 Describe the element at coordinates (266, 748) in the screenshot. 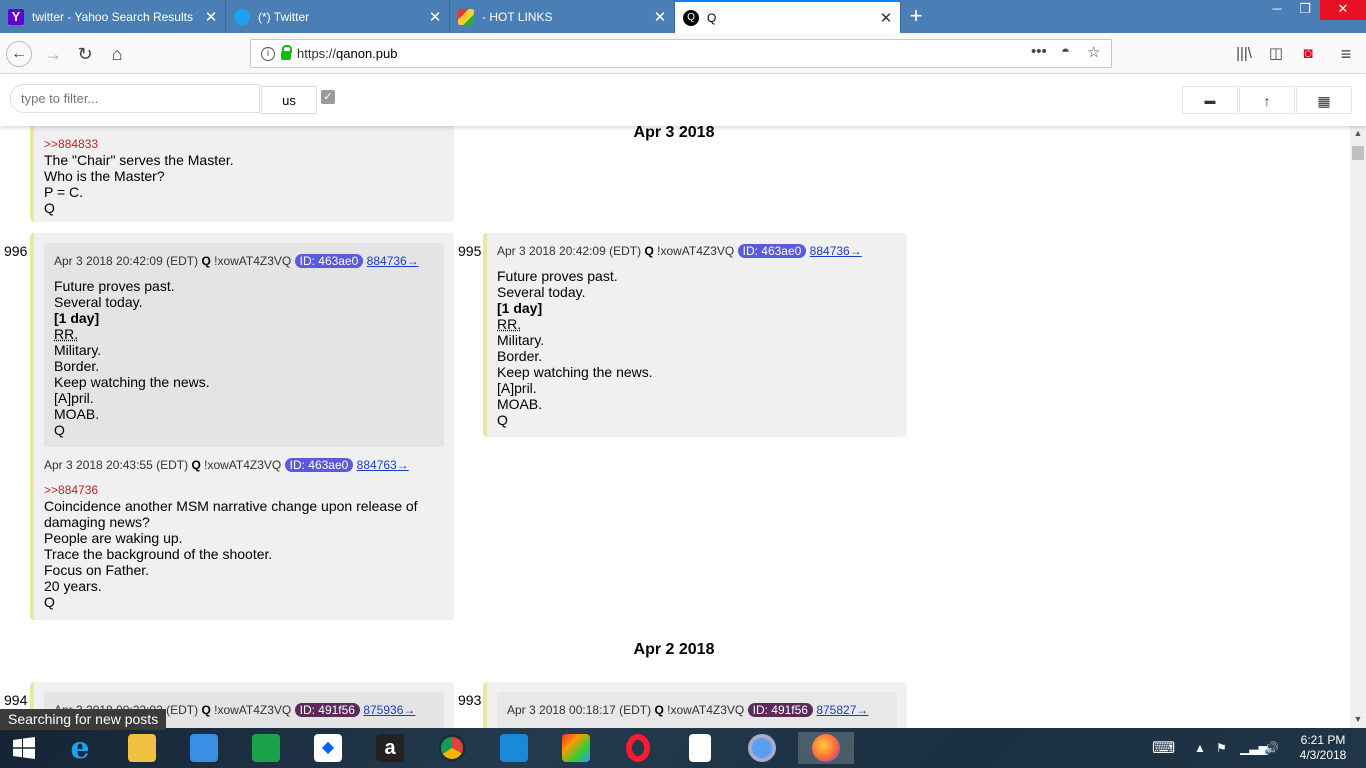

I see `store-icon` at that location.